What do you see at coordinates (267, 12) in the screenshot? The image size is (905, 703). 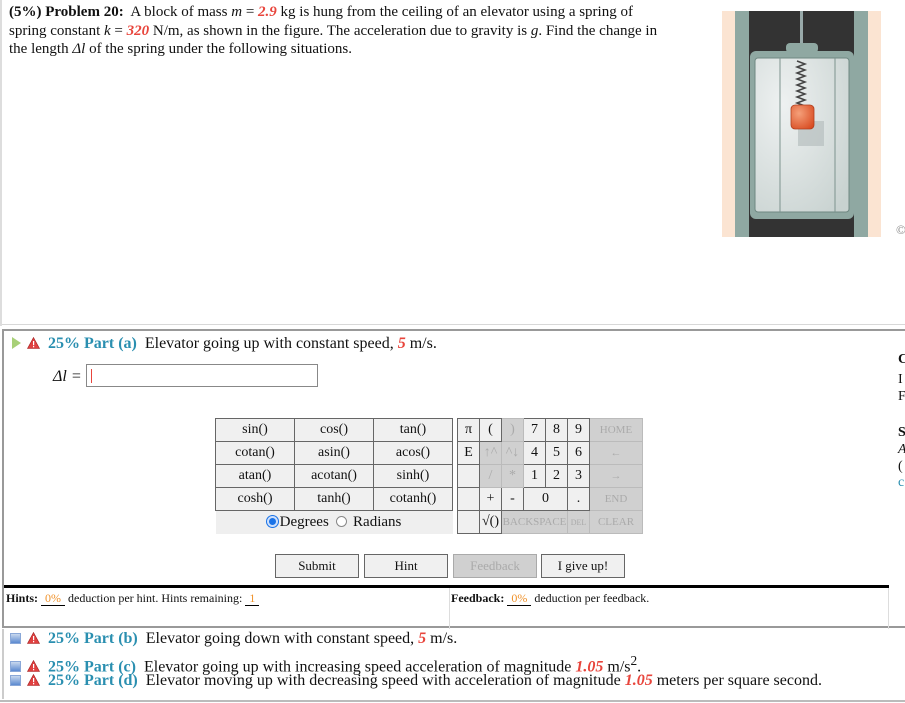 I see `mass-value: 2.9` at bounding box center [267, 12].